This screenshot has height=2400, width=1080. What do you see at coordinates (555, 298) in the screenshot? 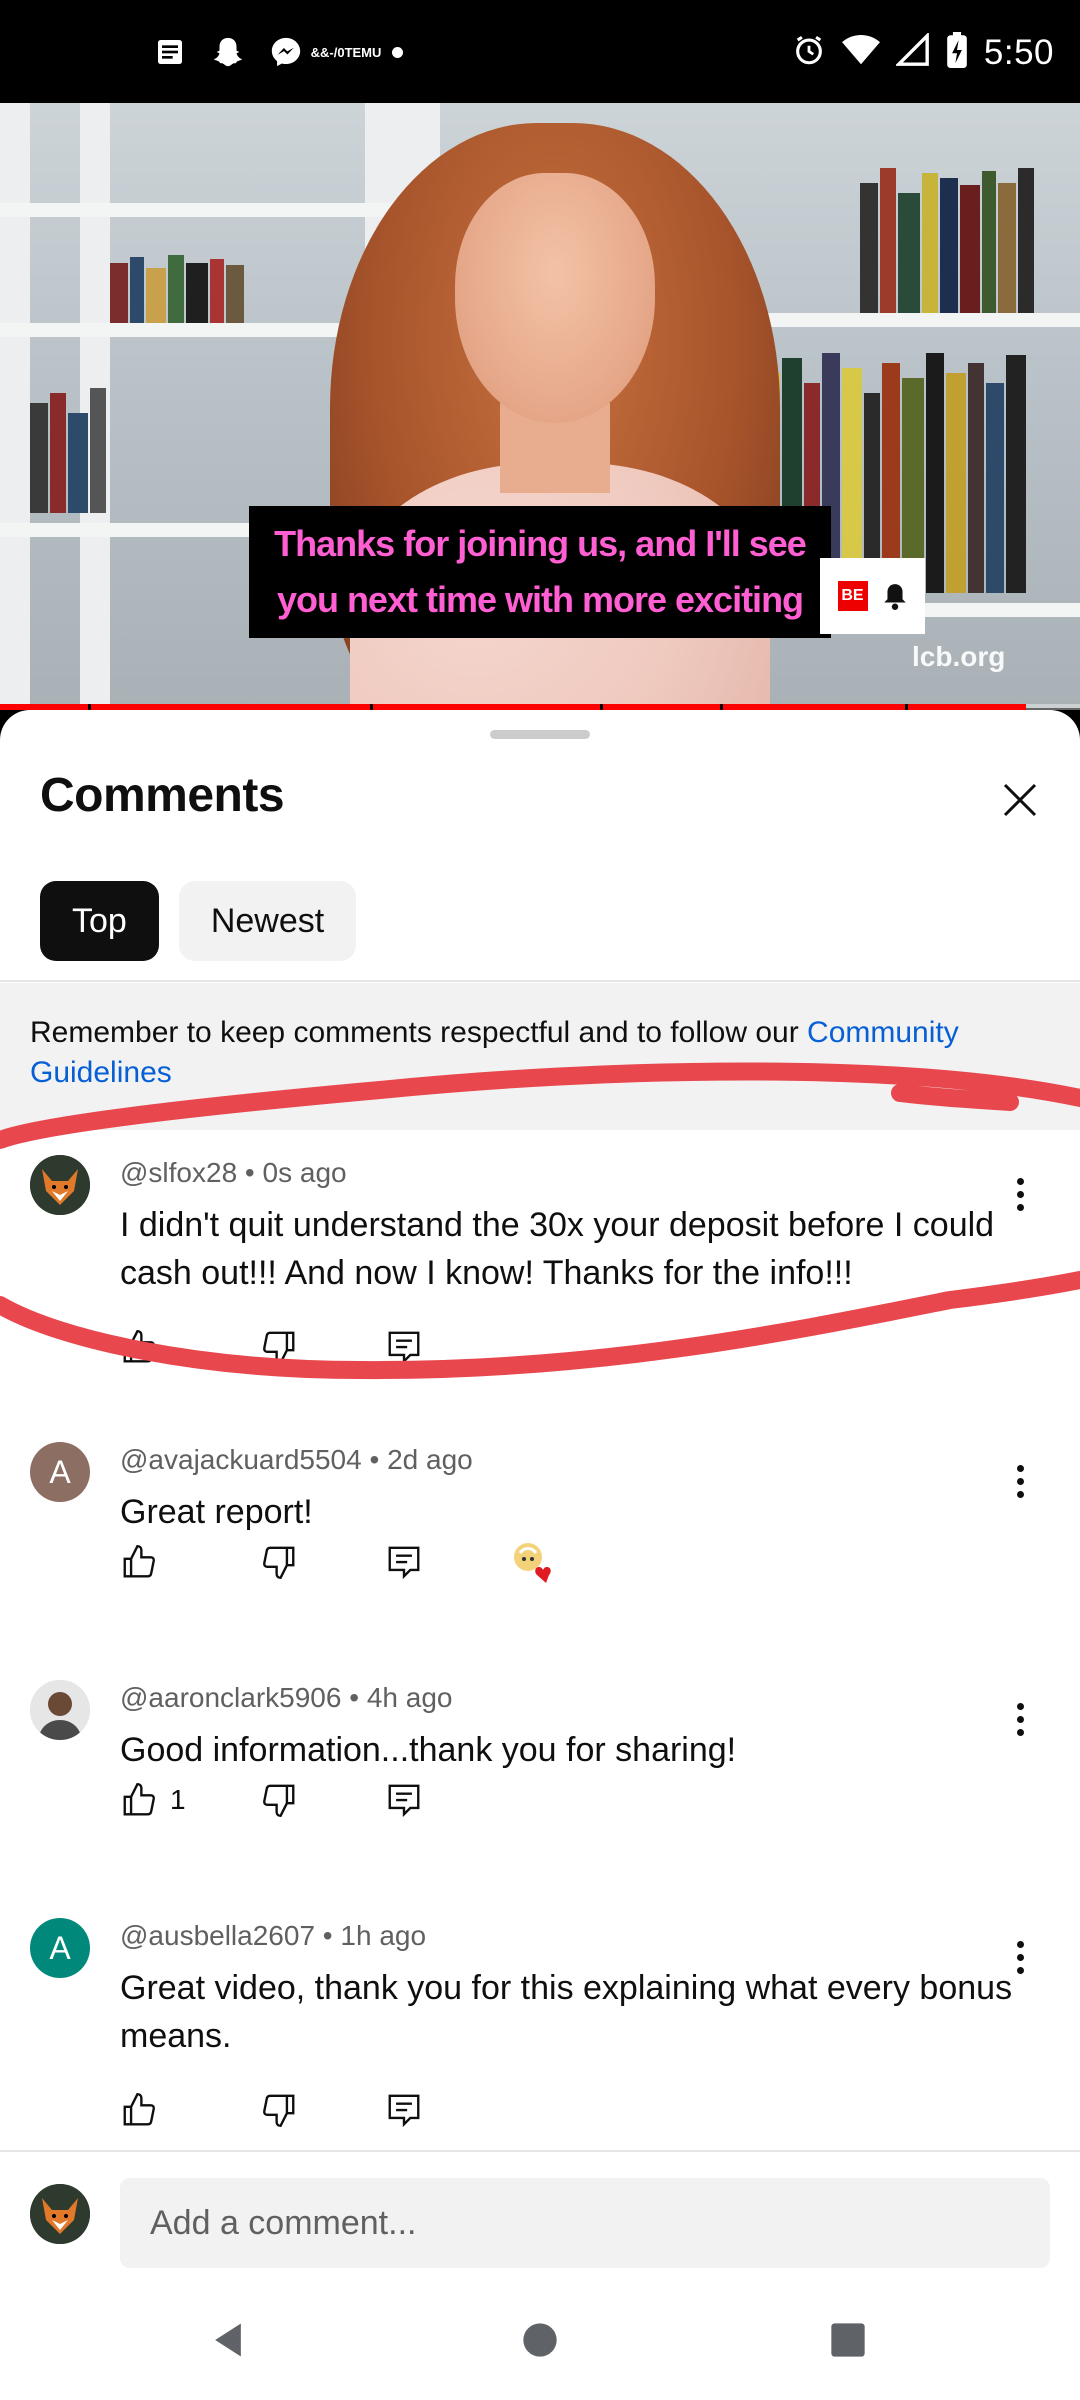
I see `presenter-face` at bounding box center [555, 298].